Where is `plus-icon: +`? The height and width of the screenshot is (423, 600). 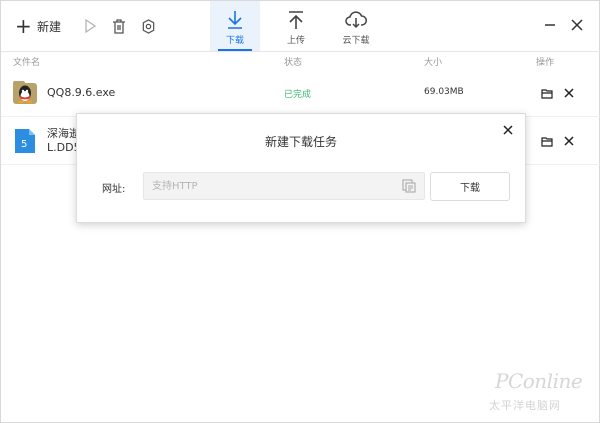
plus-icon: + is located at coordinates (23, 26).